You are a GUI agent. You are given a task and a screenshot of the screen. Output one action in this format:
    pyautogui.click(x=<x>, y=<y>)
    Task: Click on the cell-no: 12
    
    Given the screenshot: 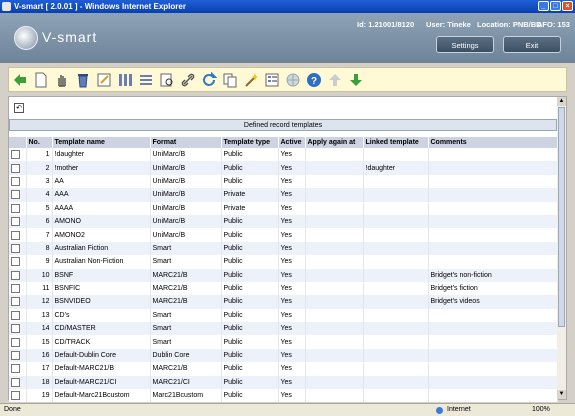 What is the action you would take?
    pyautogui.click(x=39, y=302)
    